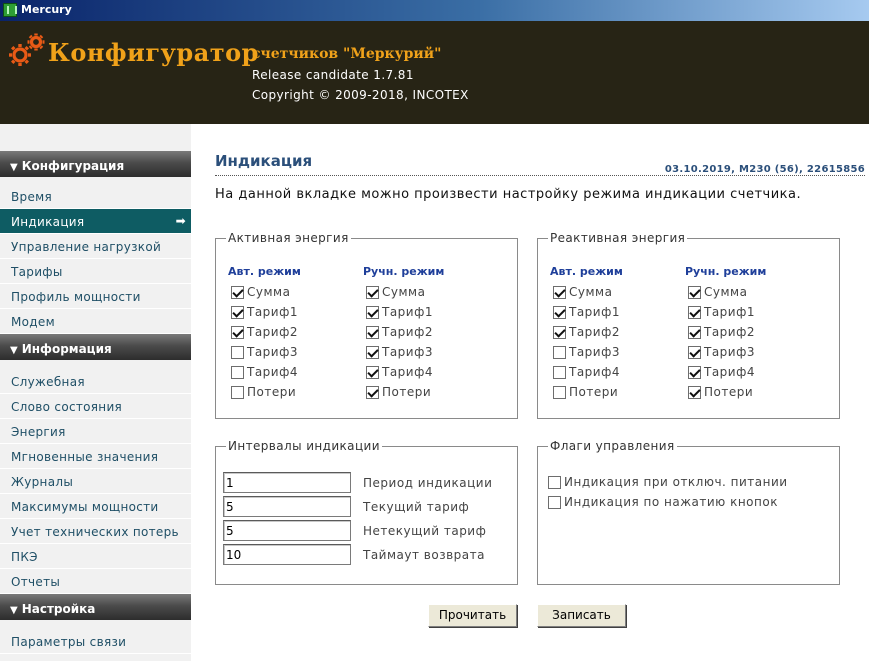  What do you see at coordinates (398, 392) in the screenshot?
I see `active-manual-checkbox-row: Потери` at bounding box center [398, 392].